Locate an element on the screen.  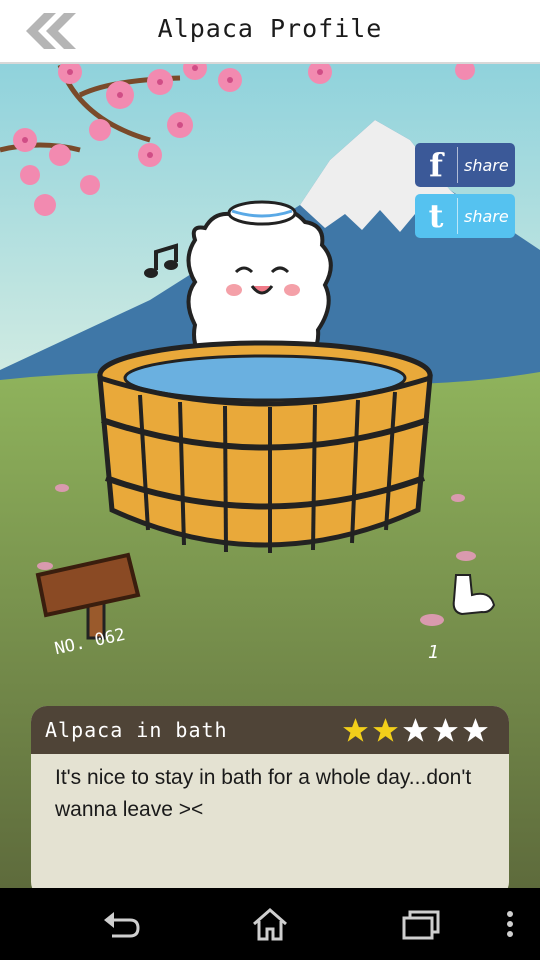
twitter-icon: t is located at coordinates (436, 216).